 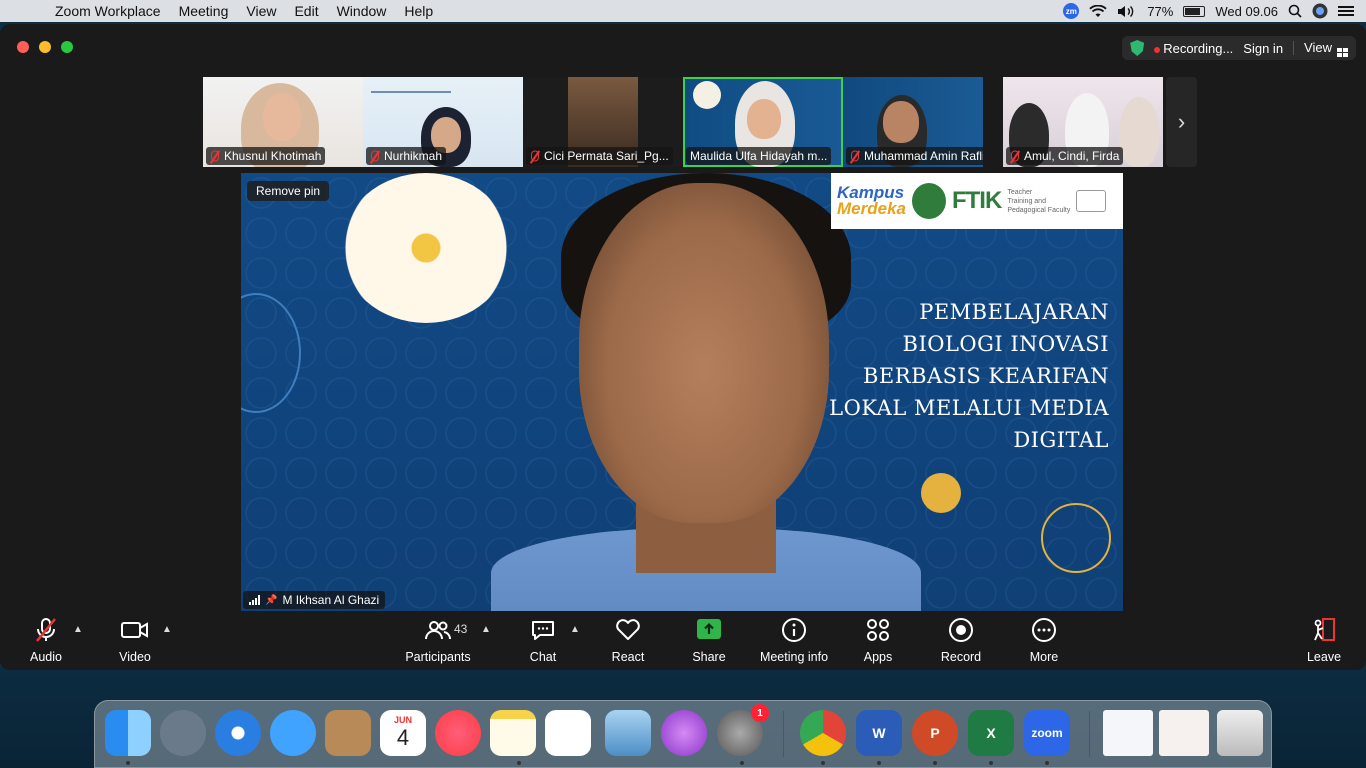 What do you see at coordinates (1098, 11) in the screenshot?
I see `wifi-icon` at bounding box center [1098, 11].